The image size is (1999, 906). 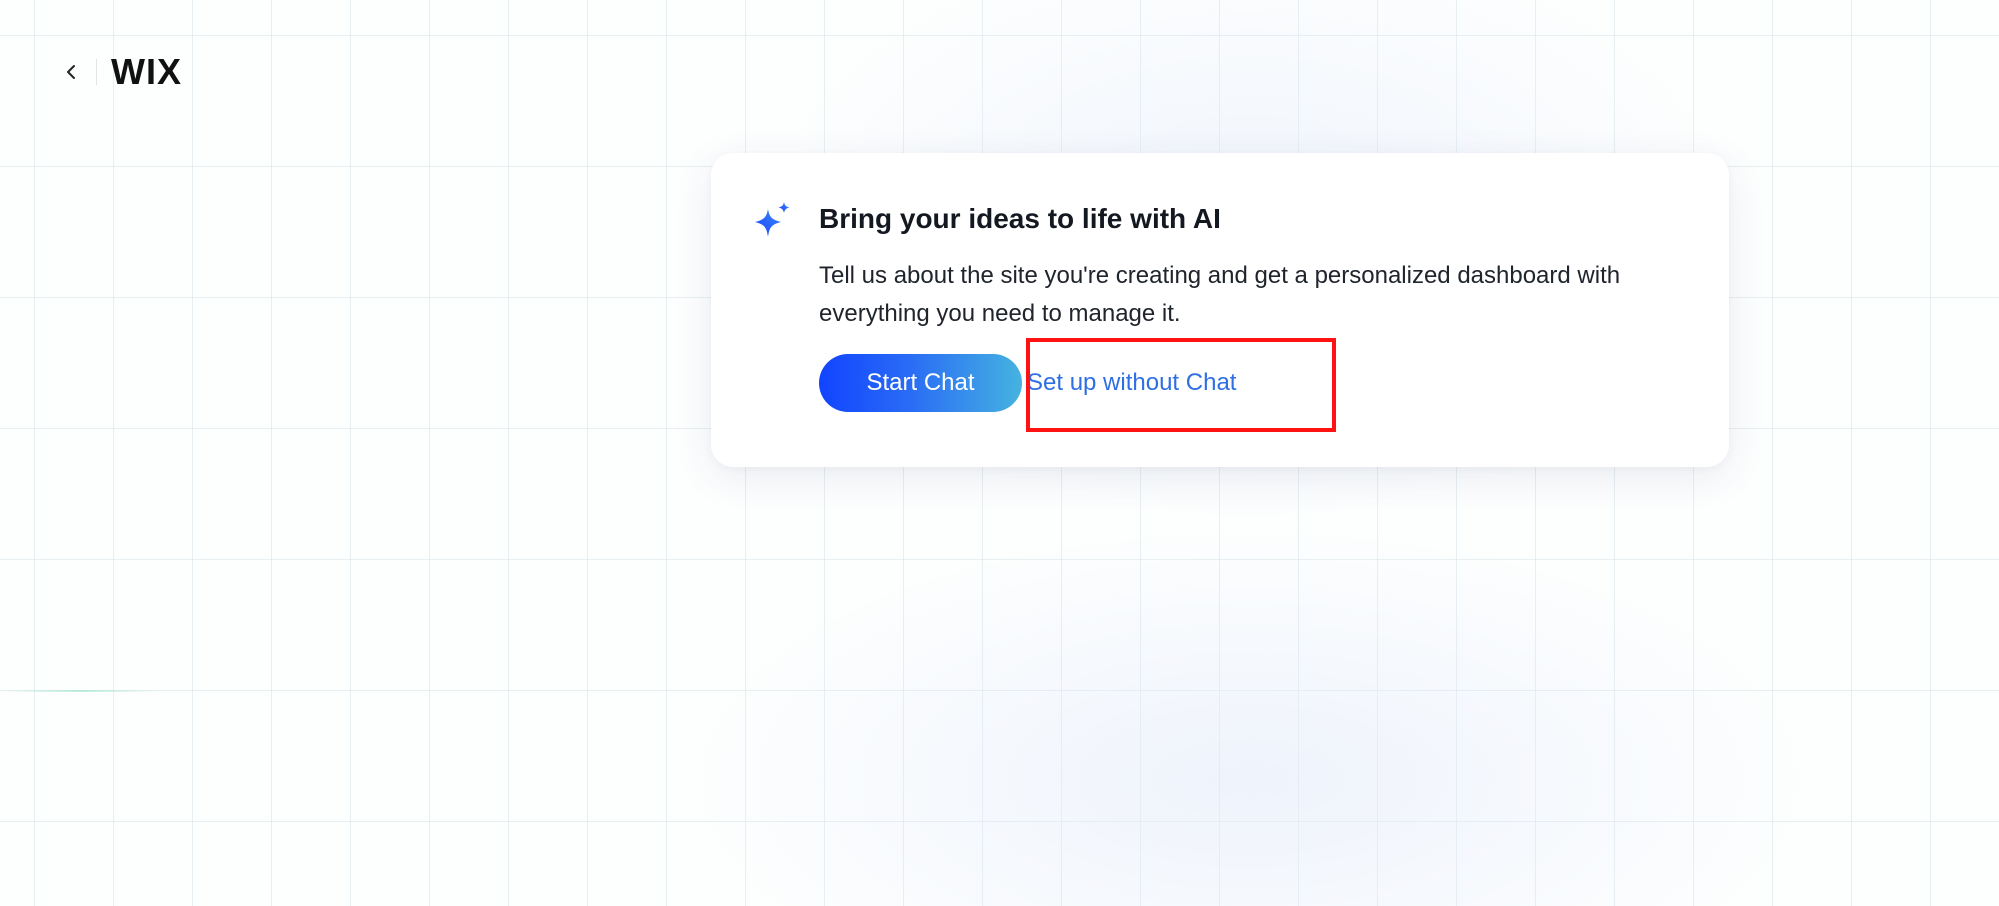 What do you see at coordinates (1020, 218) in the screenshot?
I see `card-title: Bring your ideas to life with AI` at bounding box center [1020, 218].